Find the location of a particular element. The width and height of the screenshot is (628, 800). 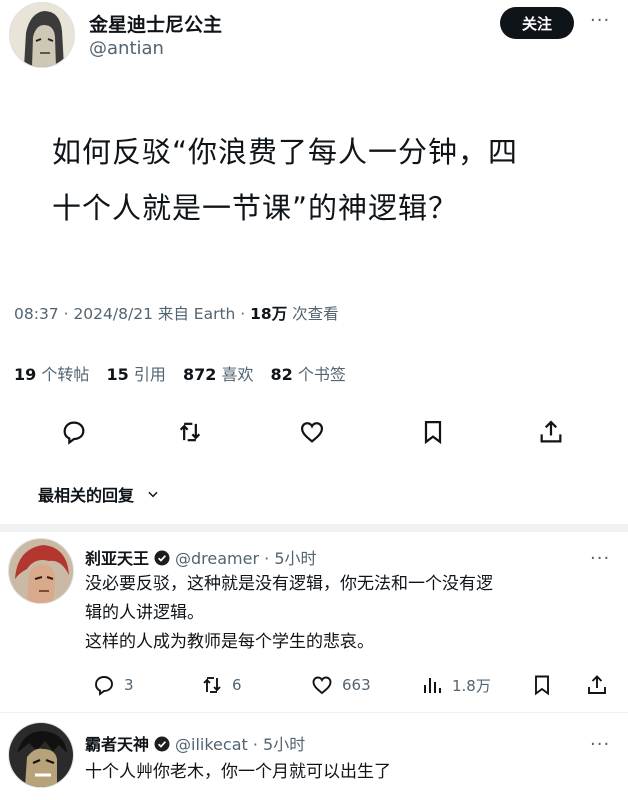

stat-bookmarks: 82 个书签 is located at coordinates (308, 374).